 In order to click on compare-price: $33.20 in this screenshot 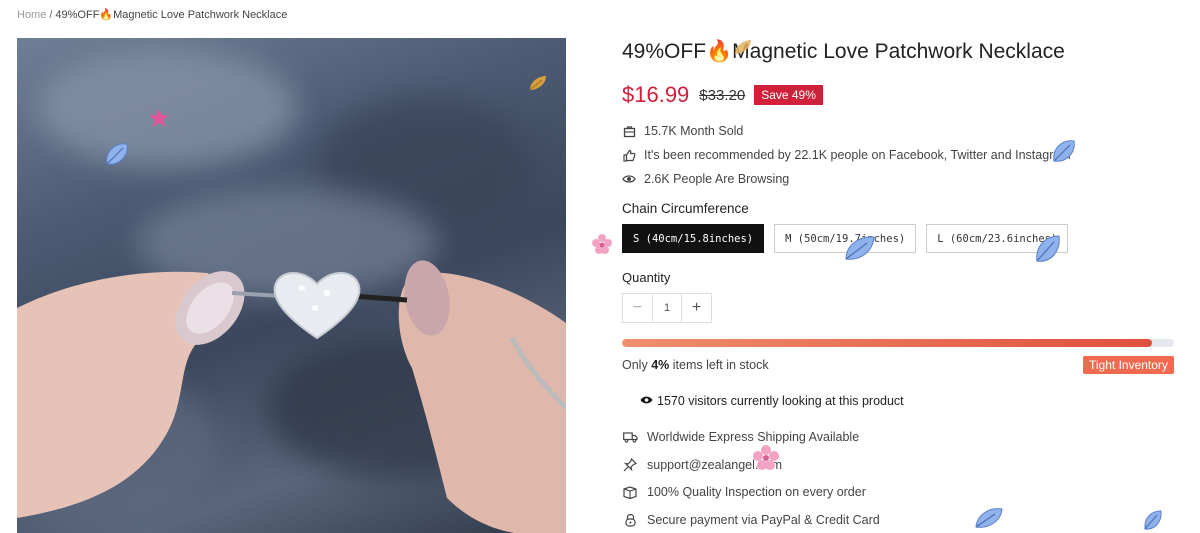, I will do `click(722, 95)`.